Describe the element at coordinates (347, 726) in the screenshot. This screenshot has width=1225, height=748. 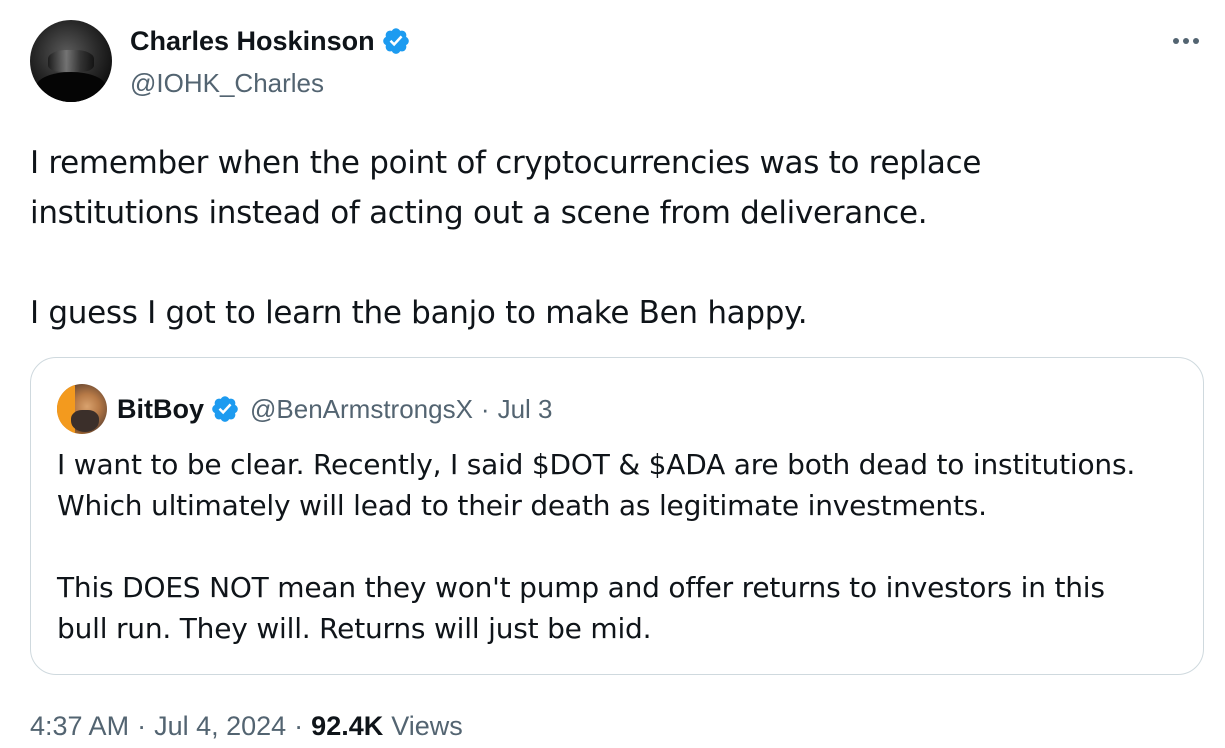
I see `views-count: 92.4K` at that location.